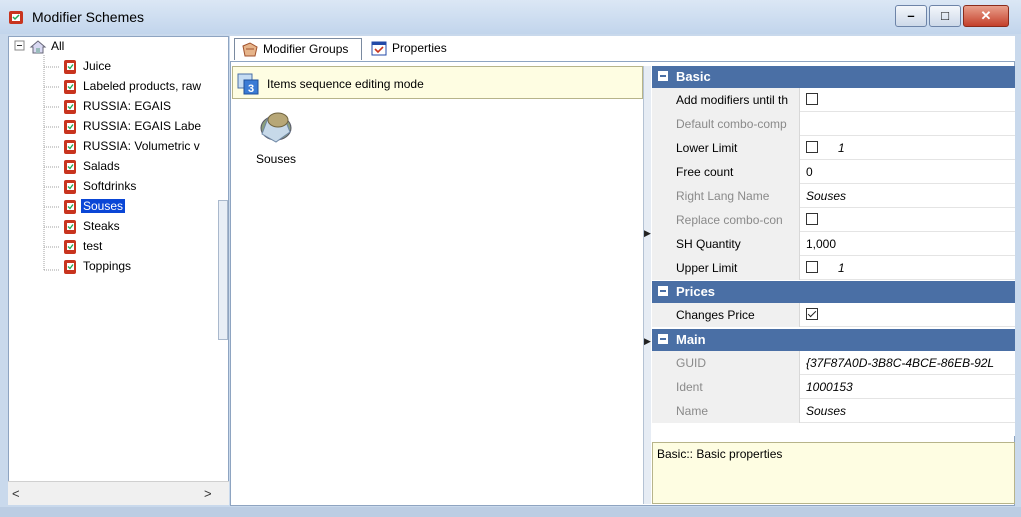 This screenshot has height=517, width=1021. I want to click on tree-item-label: Labeled products, raw, so click(142, 86).